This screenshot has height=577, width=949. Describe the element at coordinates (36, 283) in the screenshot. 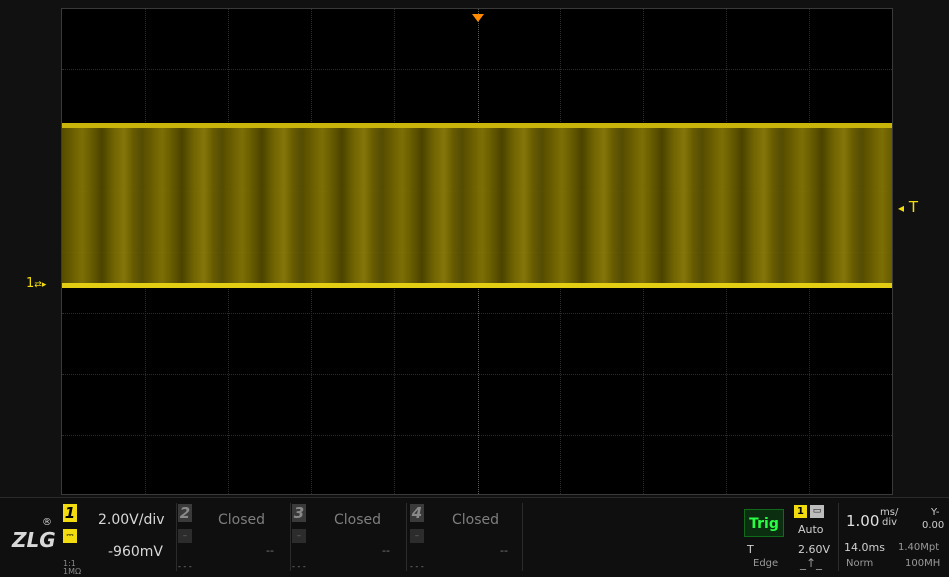

I see `channel1-offset-marker: 1⇄▸` at that location.